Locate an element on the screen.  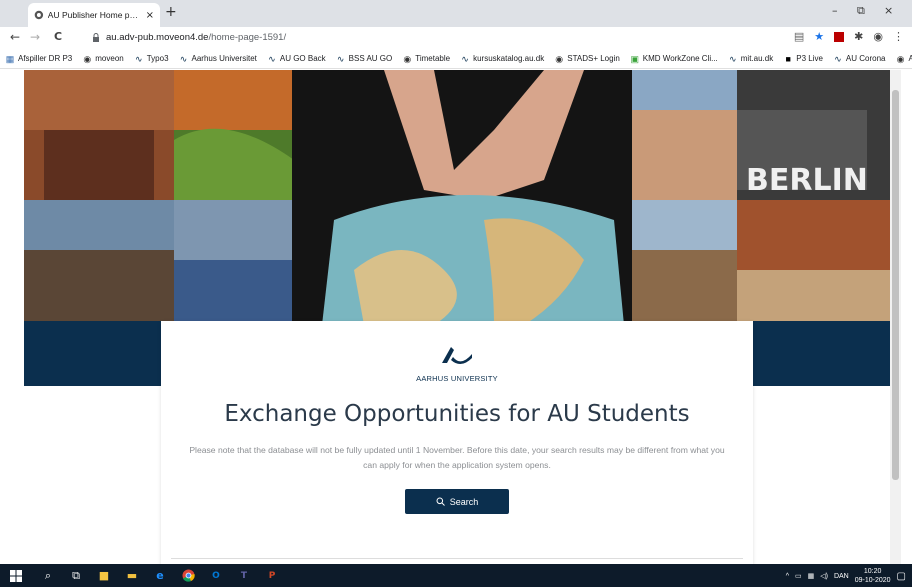
bookmark-label: mit.au.dk is located at coordinates (757, 58).